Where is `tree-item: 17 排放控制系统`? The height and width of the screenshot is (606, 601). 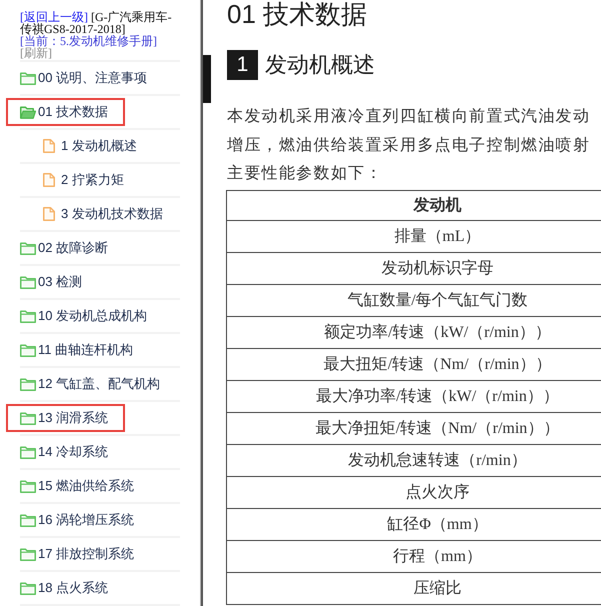
tree-item: 17 排放控制系统 is located at coordinates (100, 555).